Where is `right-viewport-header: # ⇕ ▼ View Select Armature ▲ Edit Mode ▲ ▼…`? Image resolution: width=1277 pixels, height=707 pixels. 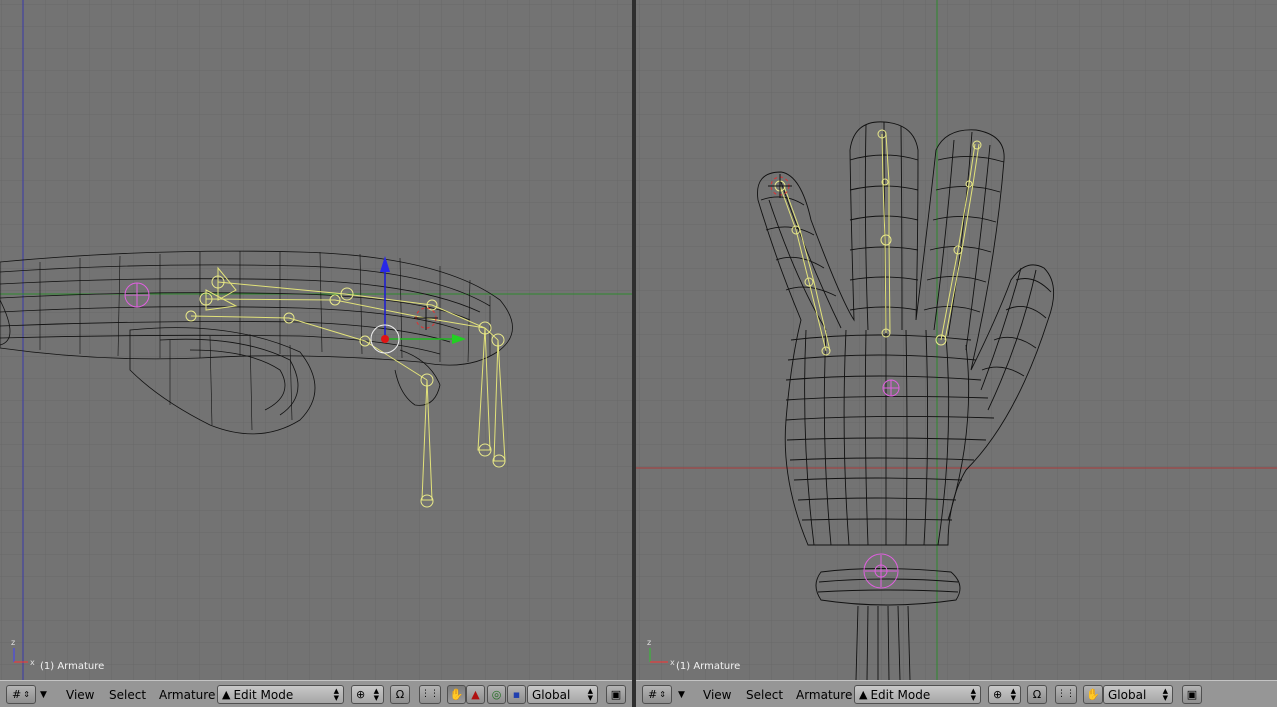
right-viewport-header: # ⇕ ▼ View Select Armature ▲ Edit Mode ▲ ▼… is located at coordinates (956, 693).